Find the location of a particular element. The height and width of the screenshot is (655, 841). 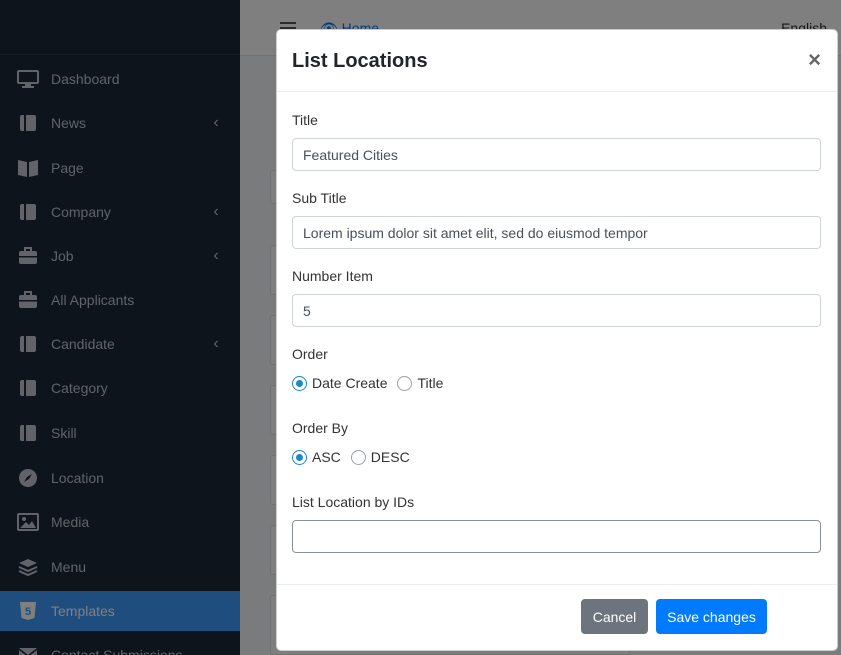

modal-footer: Cancel Save changes is located at coordinates (557, 617).